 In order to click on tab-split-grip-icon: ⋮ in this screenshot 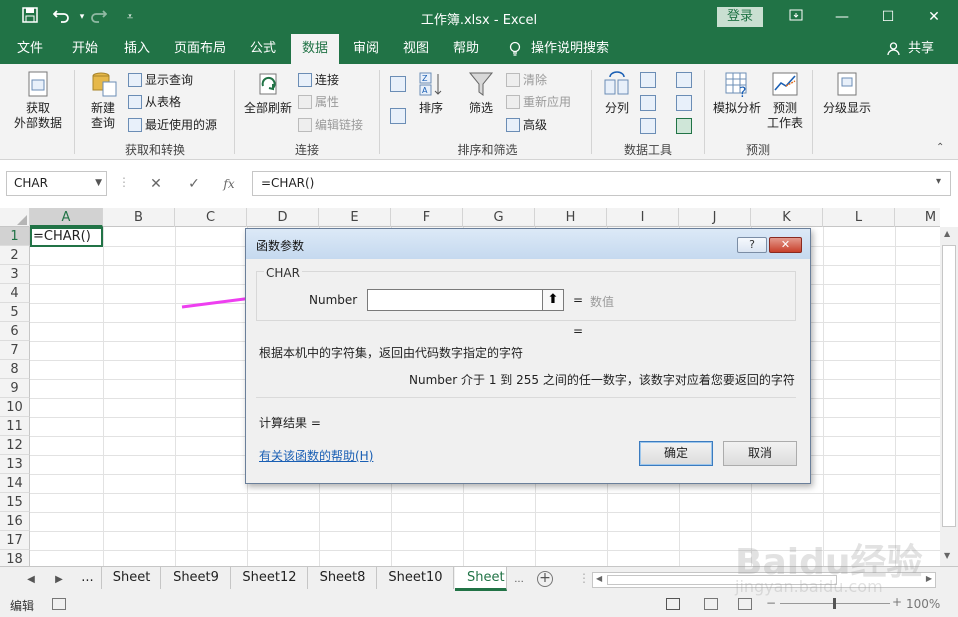, I will do `click(584, 578)`.